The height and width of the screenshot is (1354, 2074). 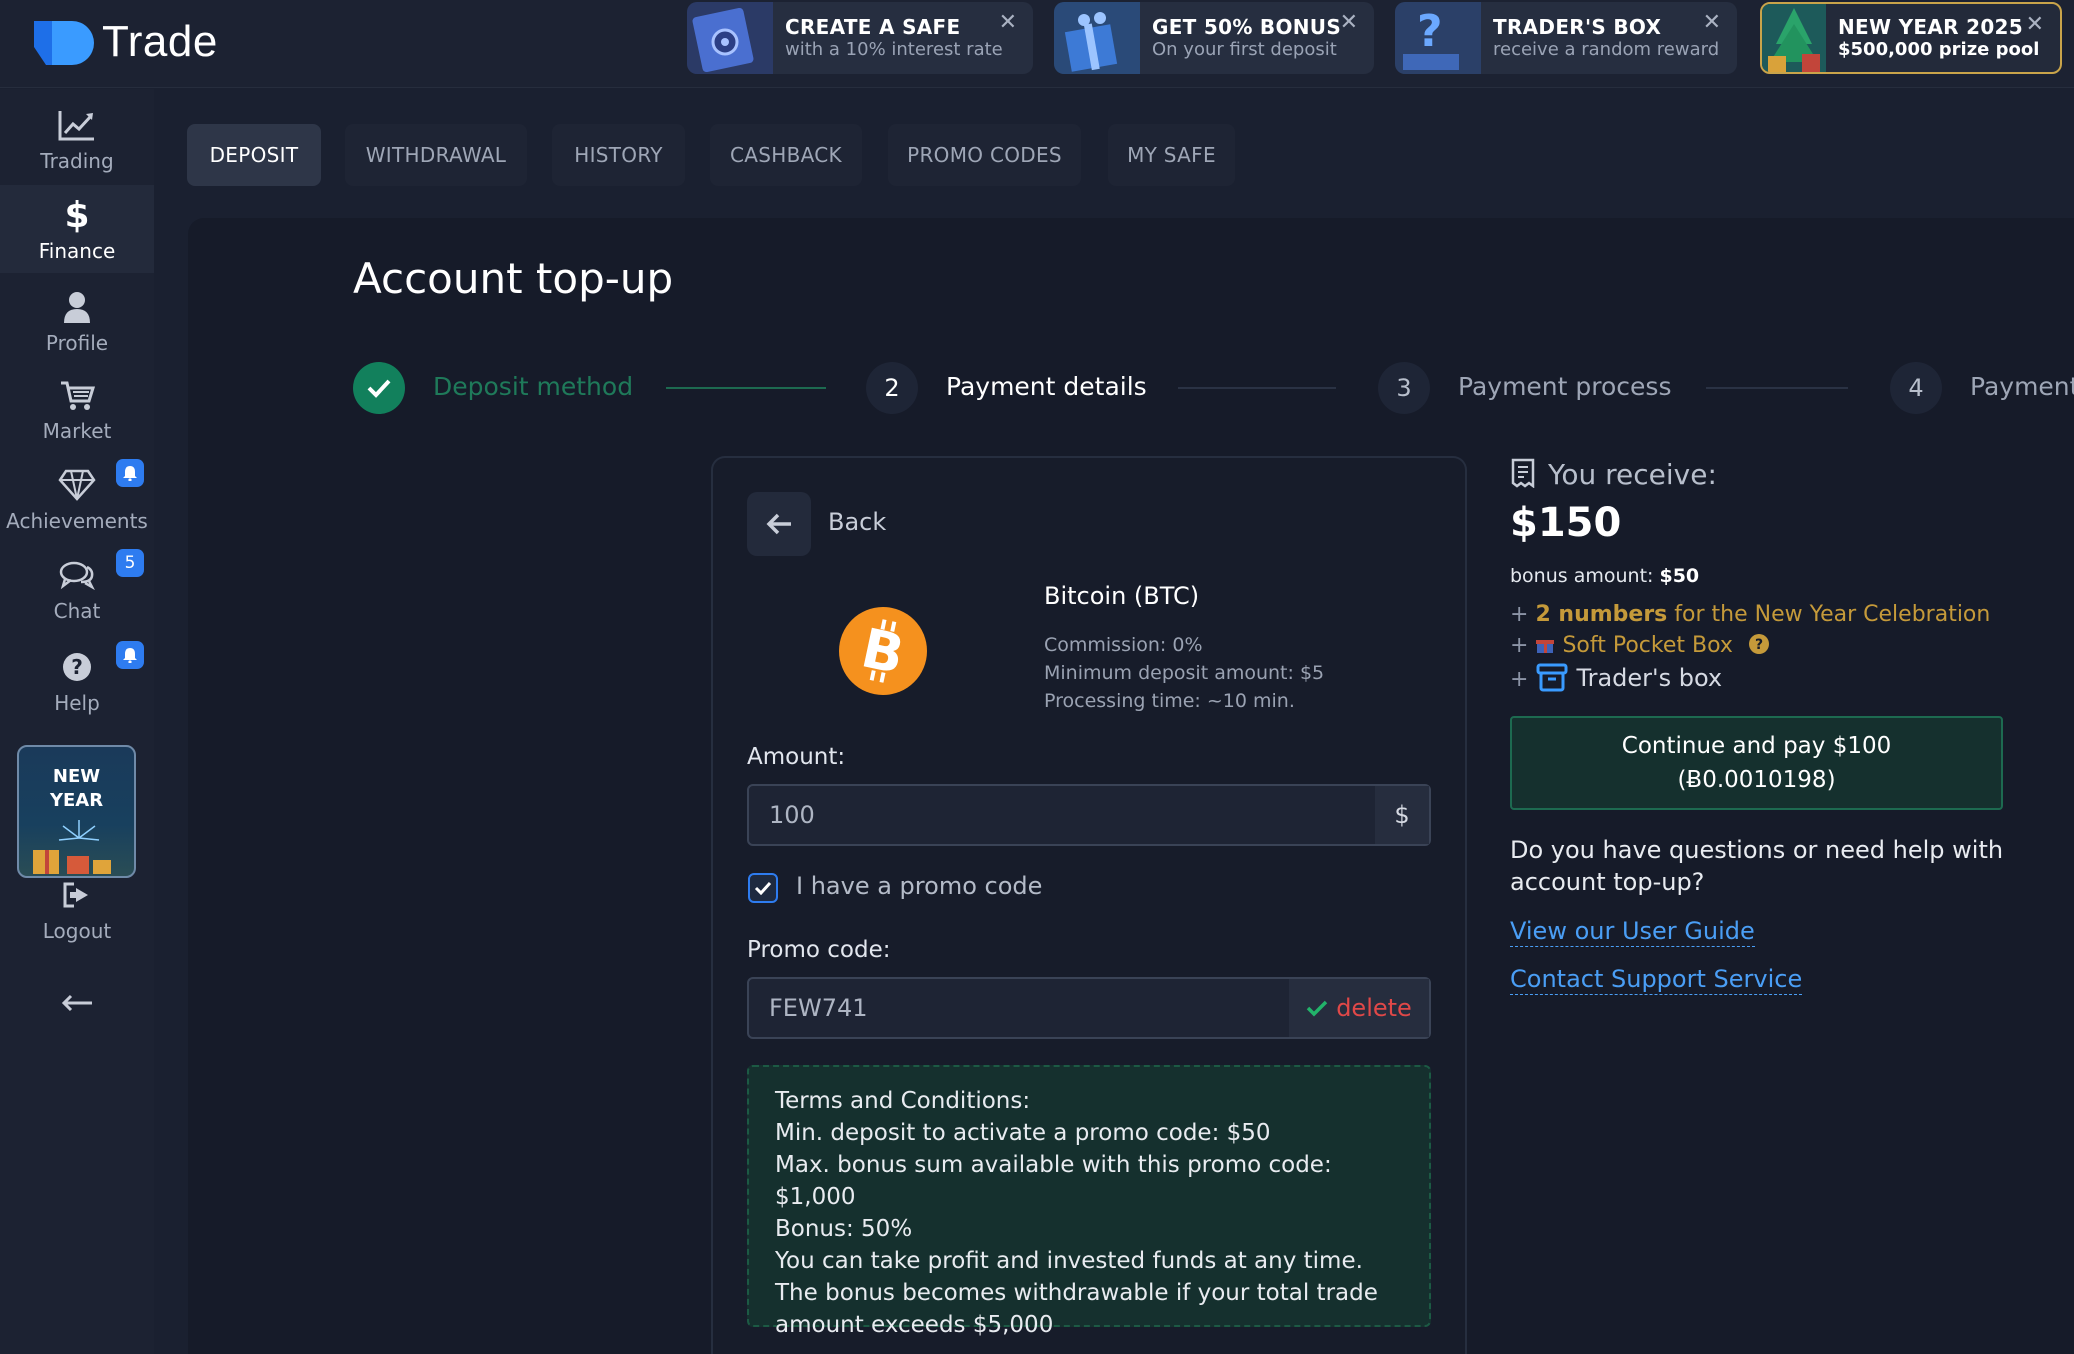 I want to click on chat-icon, so click(x=77, y=575).